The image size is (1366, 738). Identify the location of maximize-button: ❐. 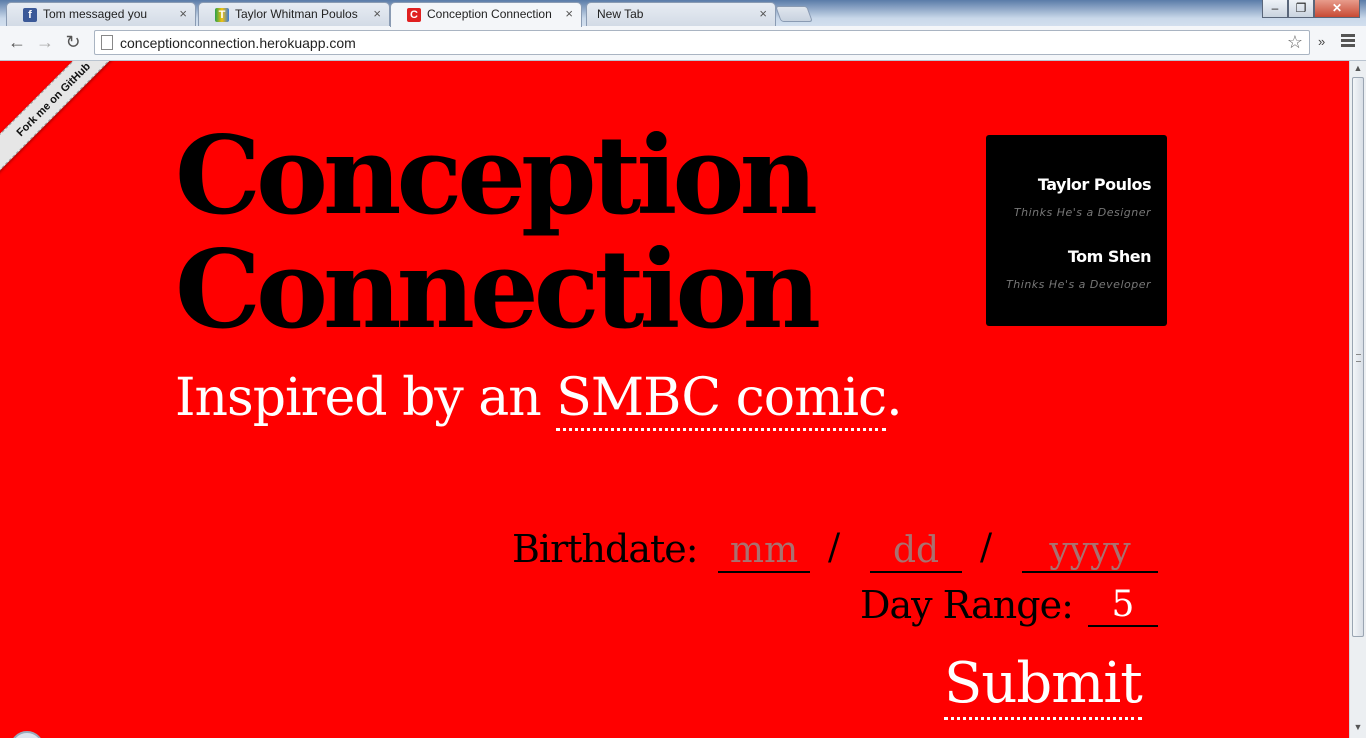
(1301, 9).